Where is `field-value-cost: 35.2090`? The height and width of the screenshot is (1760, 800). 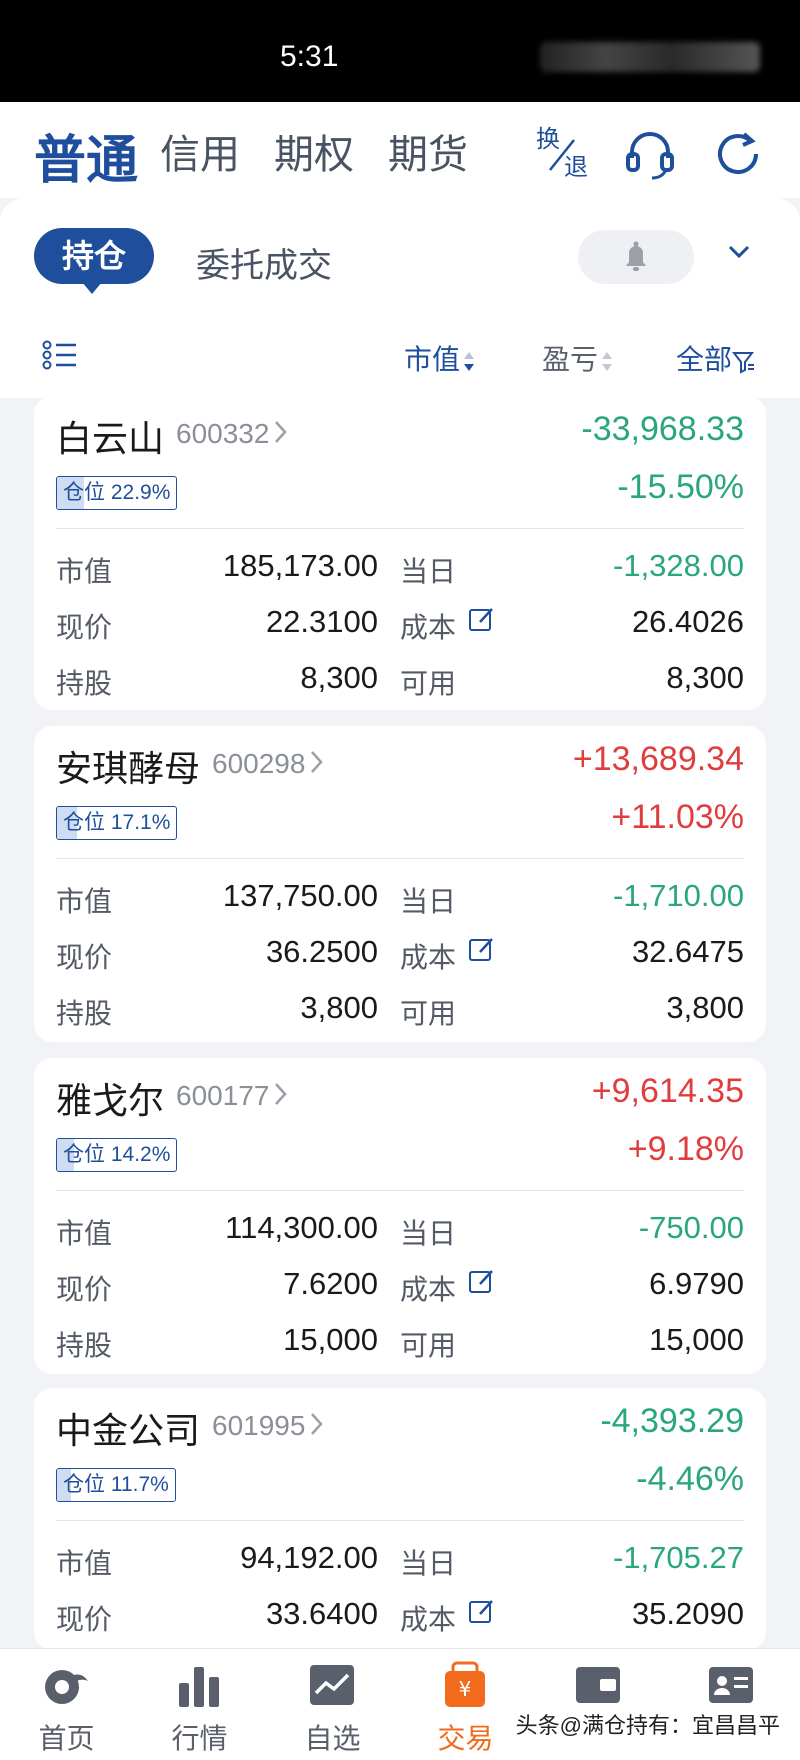 field-value-cost: 35.2090 is located at coordinates (687, 1613).